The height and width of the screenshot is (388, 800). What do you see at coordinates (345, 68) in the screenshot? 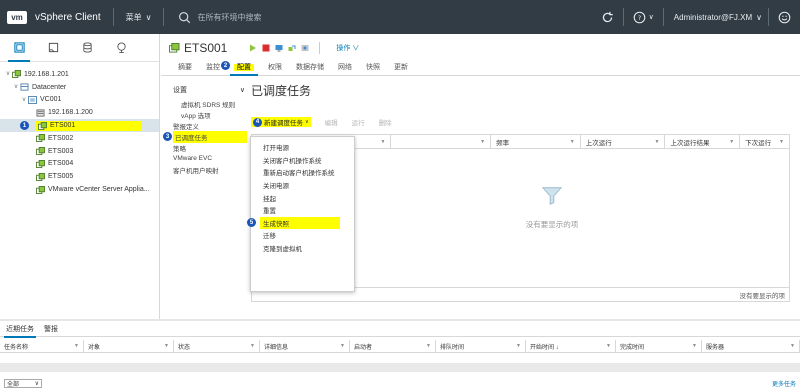
I see `tab-5: 网络` at bounding box center [345, 68].